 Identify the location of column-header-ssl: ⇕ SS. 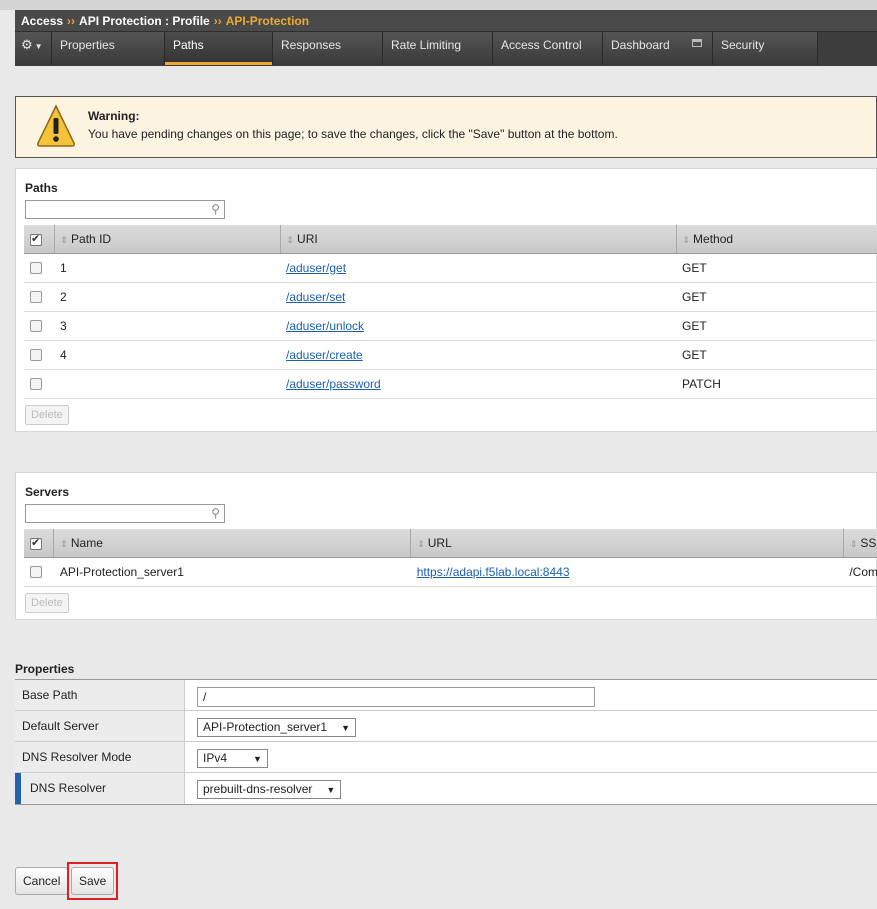
(860, 543).